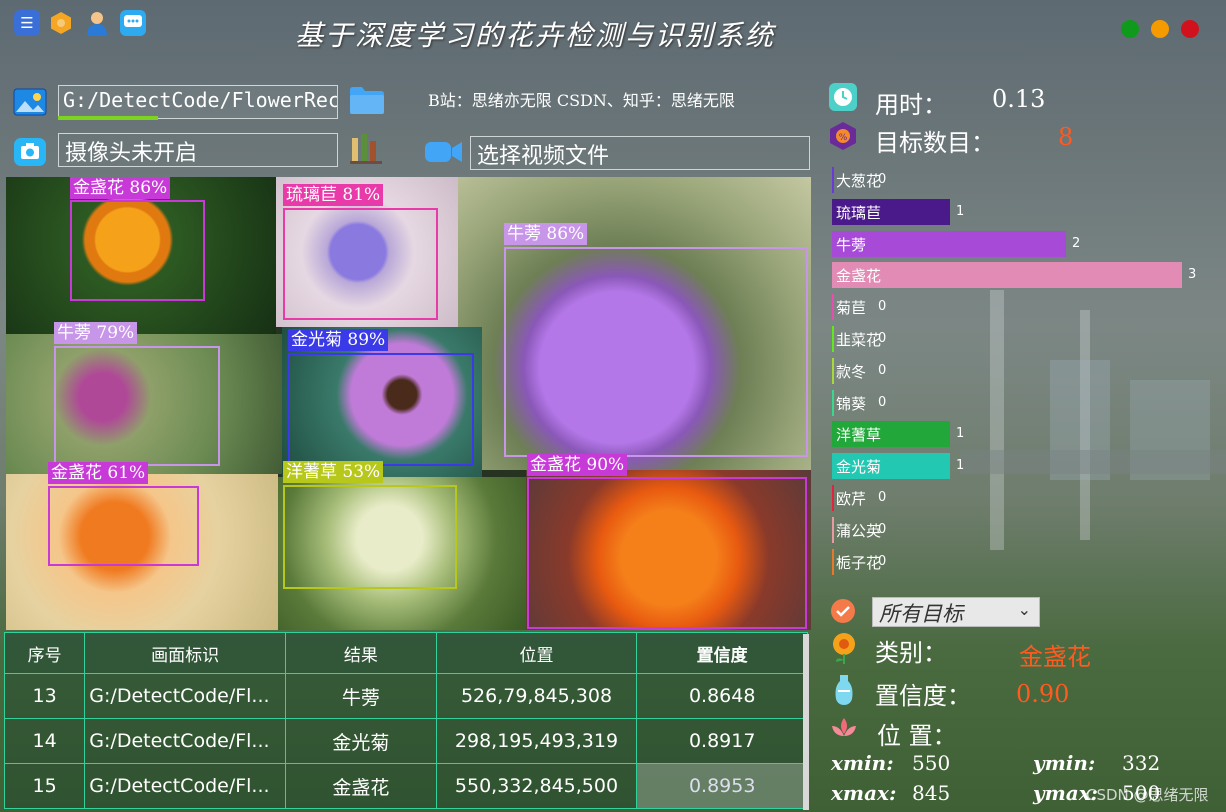 Image resolution: width=1226 pixels, height=812 pixels. Describe the element at coordinates (956, 612) in the screenshot. I see `target-filter-select: 所有目标 ⌄` at that location.